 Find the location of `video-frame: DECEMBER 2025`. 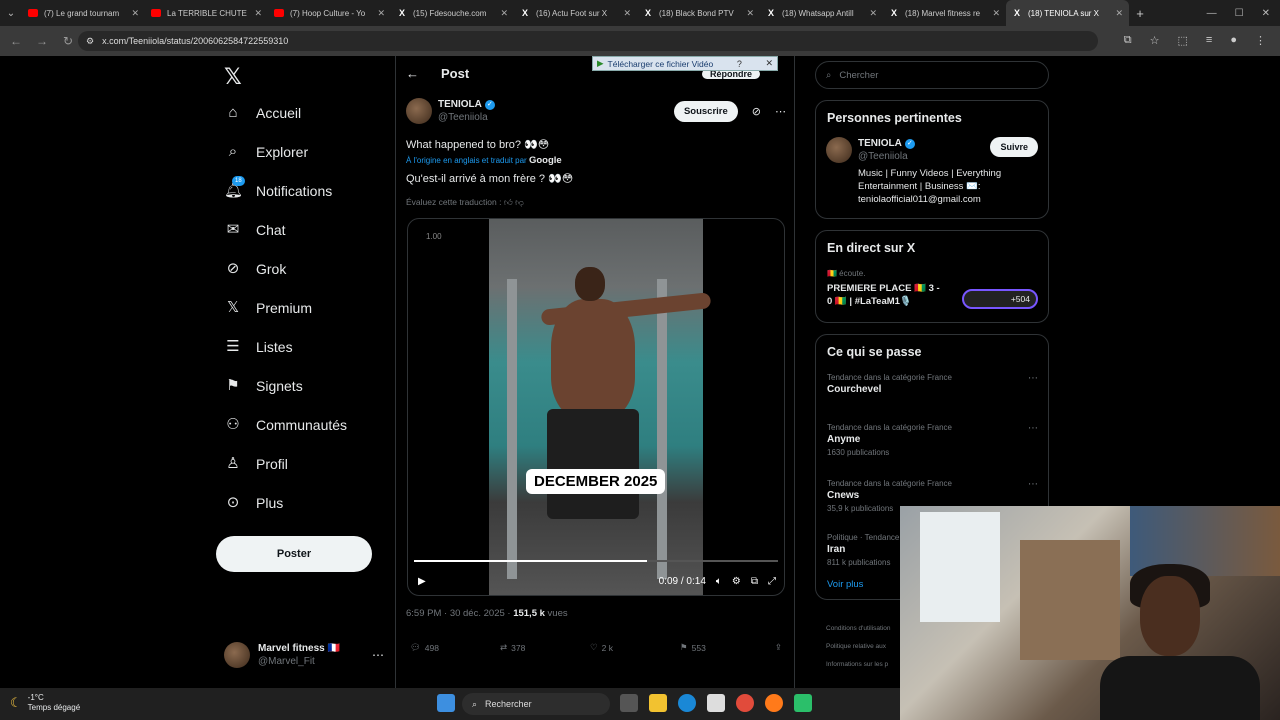

video-frame: DECEMBER 2025 is located at coordinates (600, 407).